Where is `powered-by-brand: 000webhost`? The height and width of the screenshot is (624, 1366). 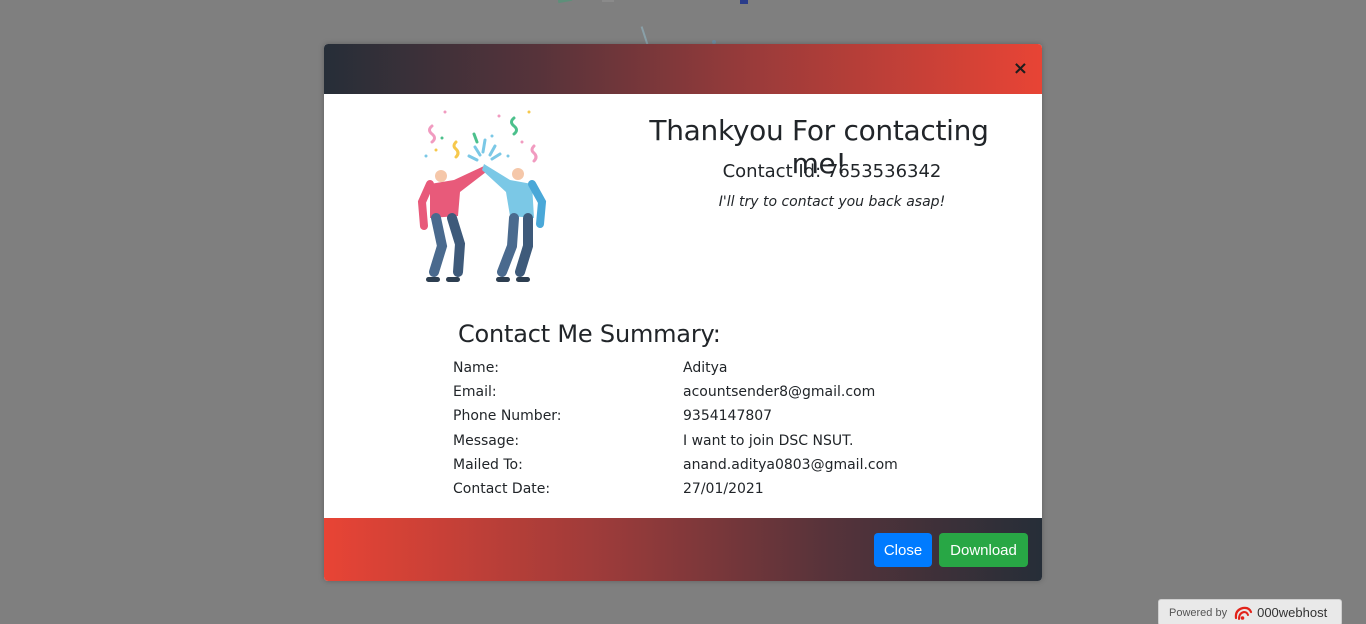
powered-by-brand: 000webhost is located at coordinates (1292, 612).